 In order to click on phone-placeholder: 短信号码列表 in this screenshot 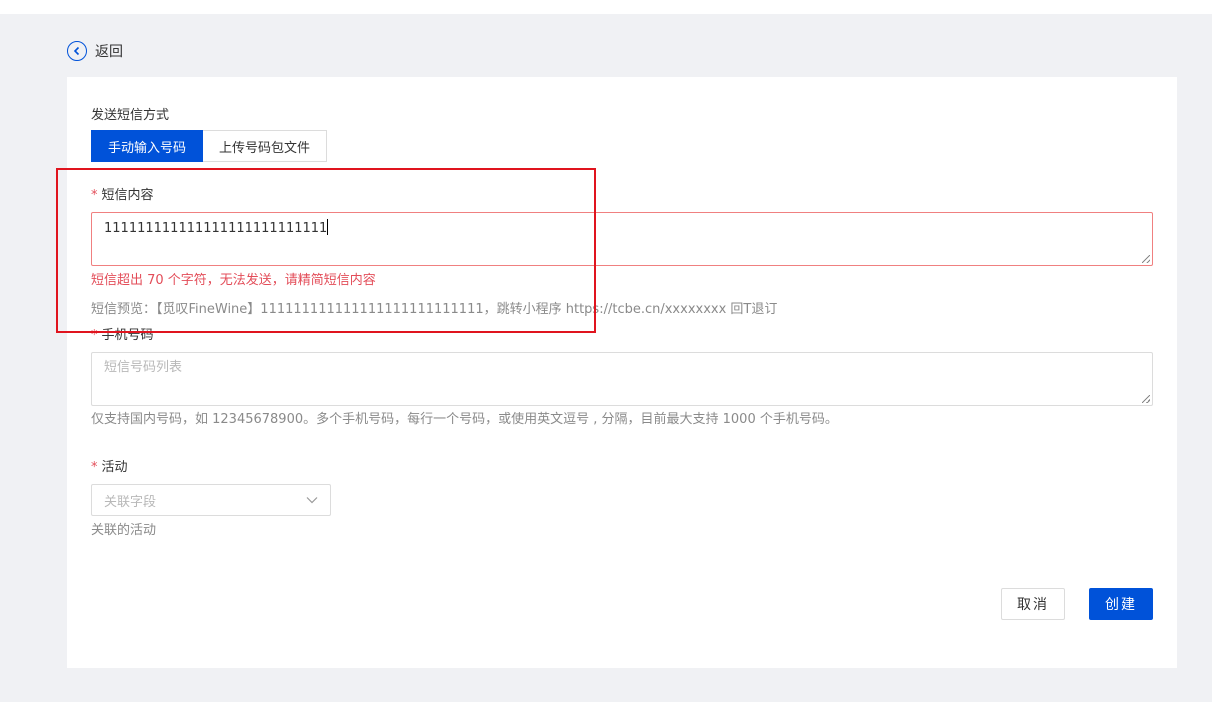, I will do `click(143, 367)`.